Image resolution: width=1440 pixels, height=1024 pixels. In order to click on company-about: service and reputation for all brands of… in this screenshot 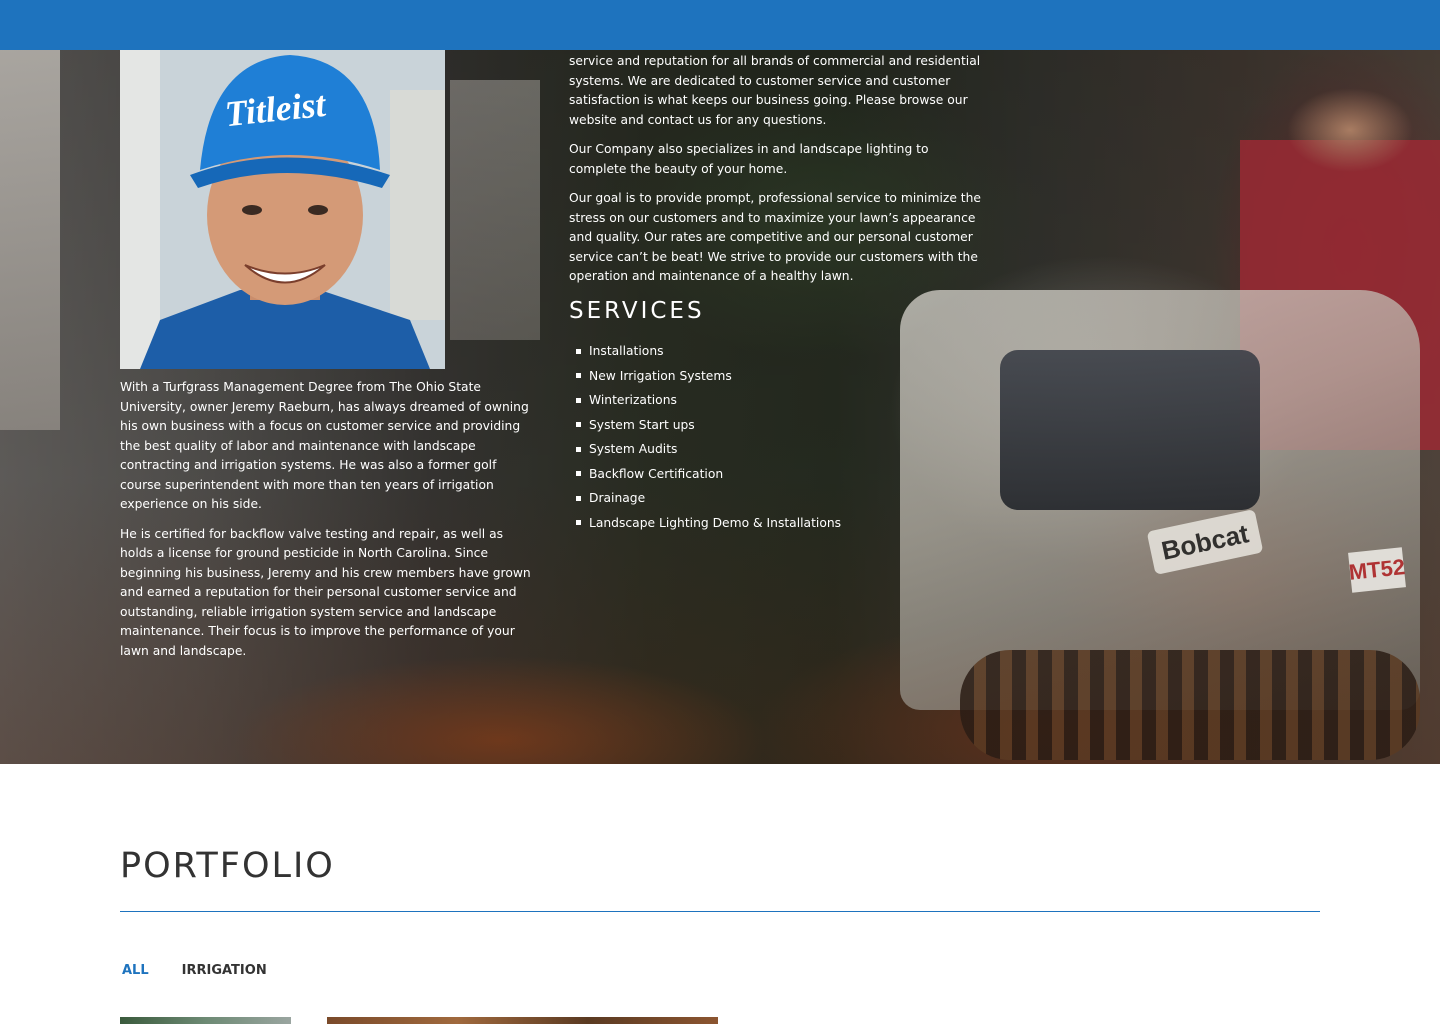, I will do `click(776, 174)`.